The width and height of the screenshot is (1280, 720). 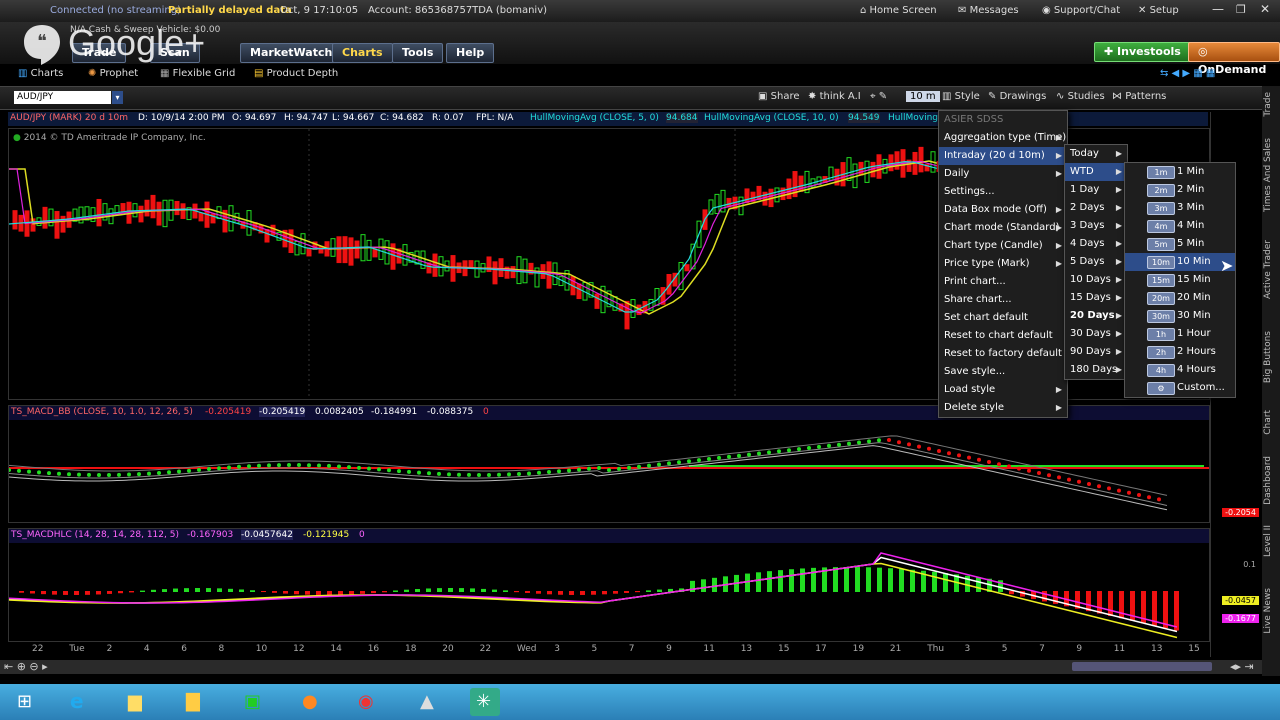 What do you see at coordinates (296, 74) in the screenshot?
I see `subtab-product-depth: ▤ Product Depth` at bounding box center [296, 74].